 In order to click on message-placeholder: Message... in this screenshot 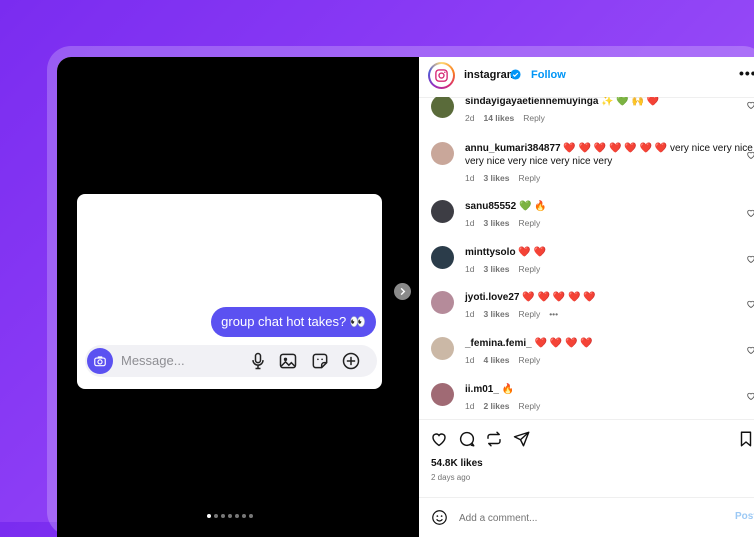, I will do `click(153, 360)`.